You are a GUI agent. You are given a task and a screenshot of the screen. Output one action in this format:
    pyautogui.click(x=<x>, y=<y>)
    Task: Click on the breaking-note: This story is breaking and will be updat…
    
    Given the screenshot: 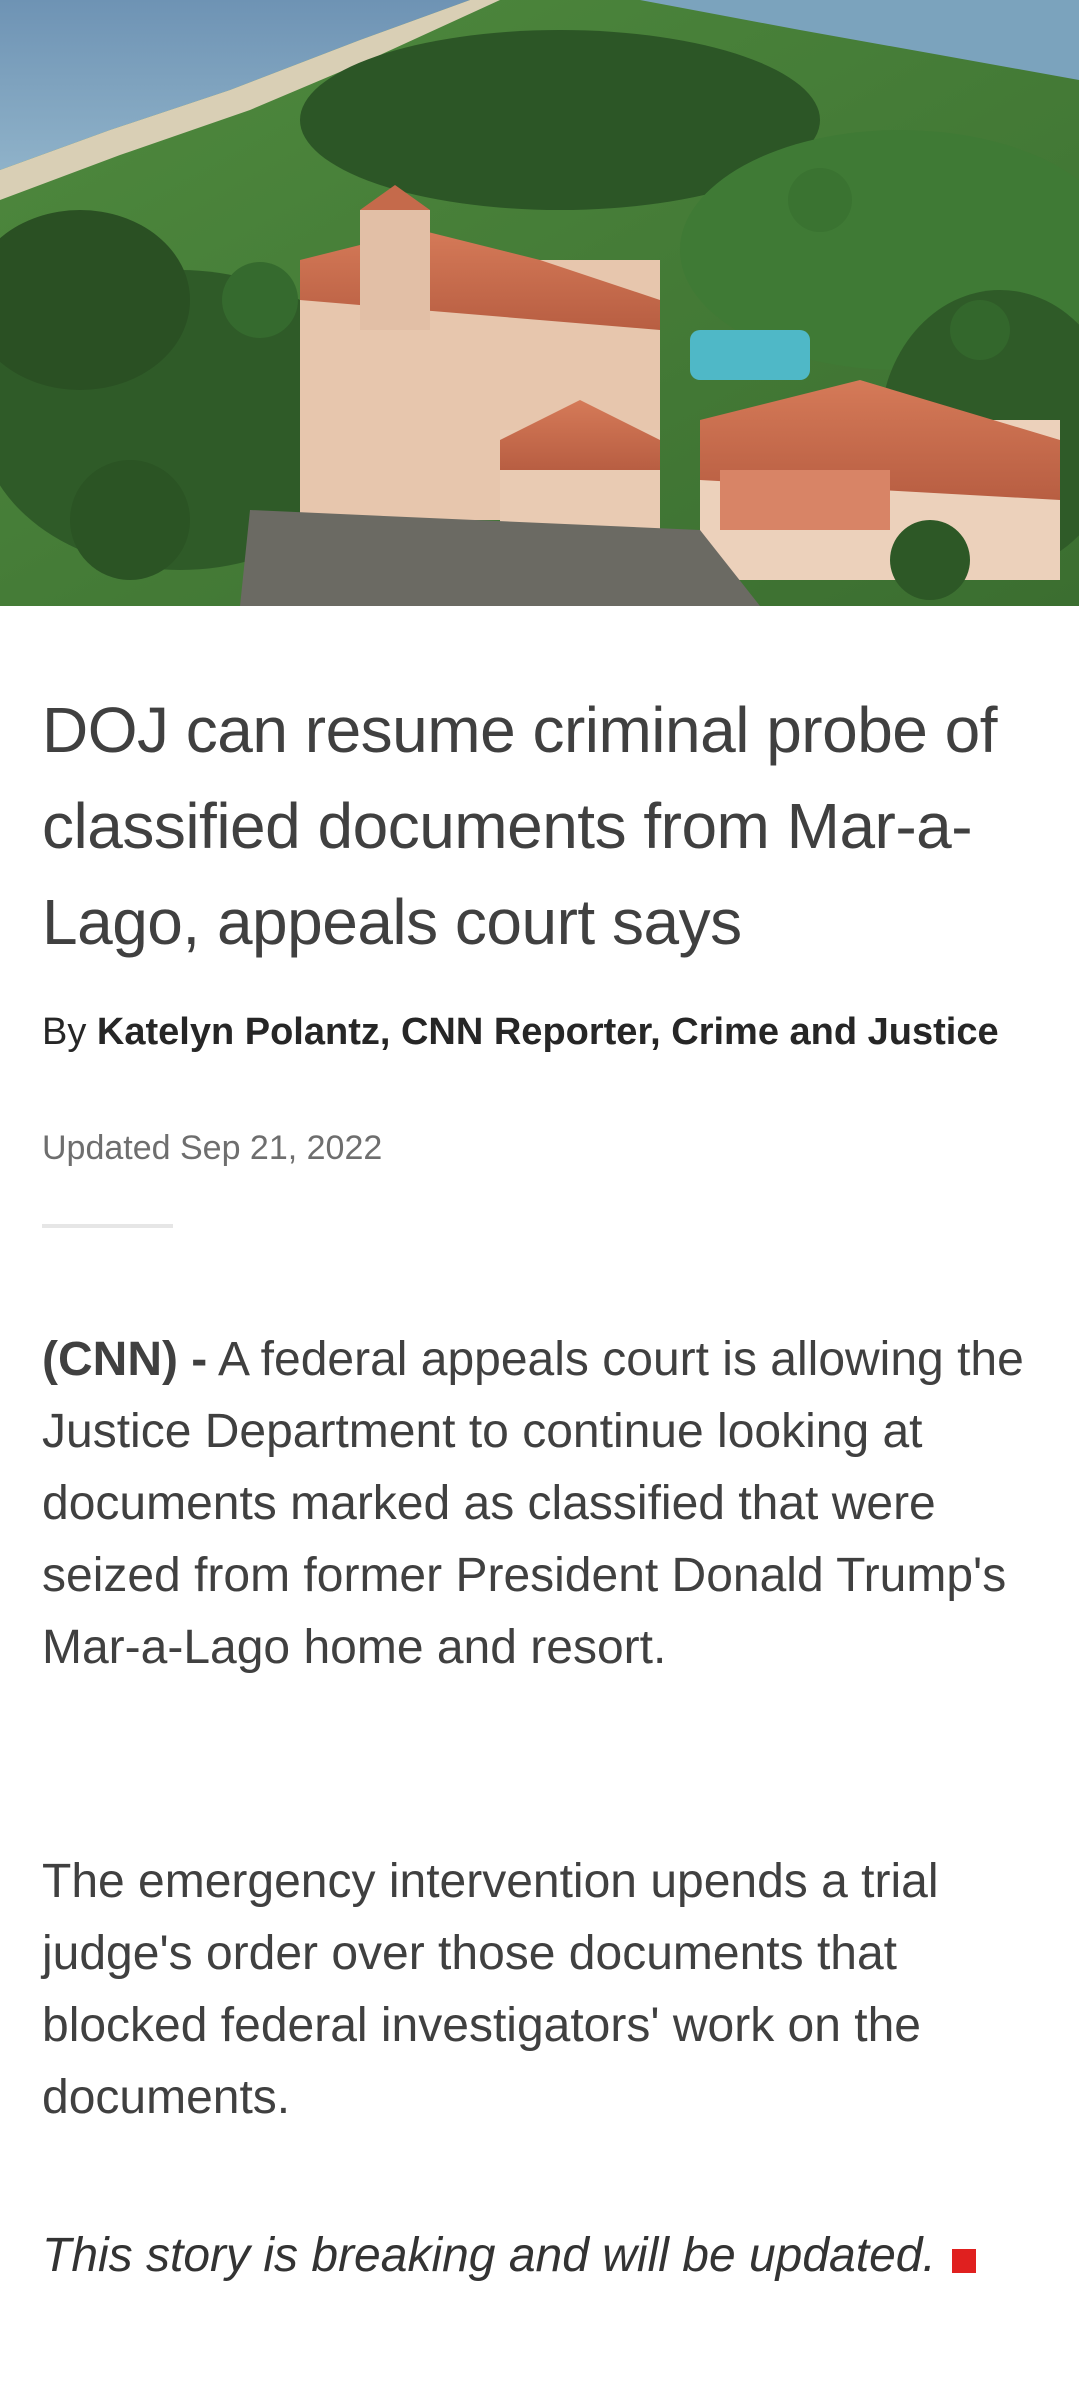 What is the action you would take?
    pyautogui.click(x=539, y=2256)
    